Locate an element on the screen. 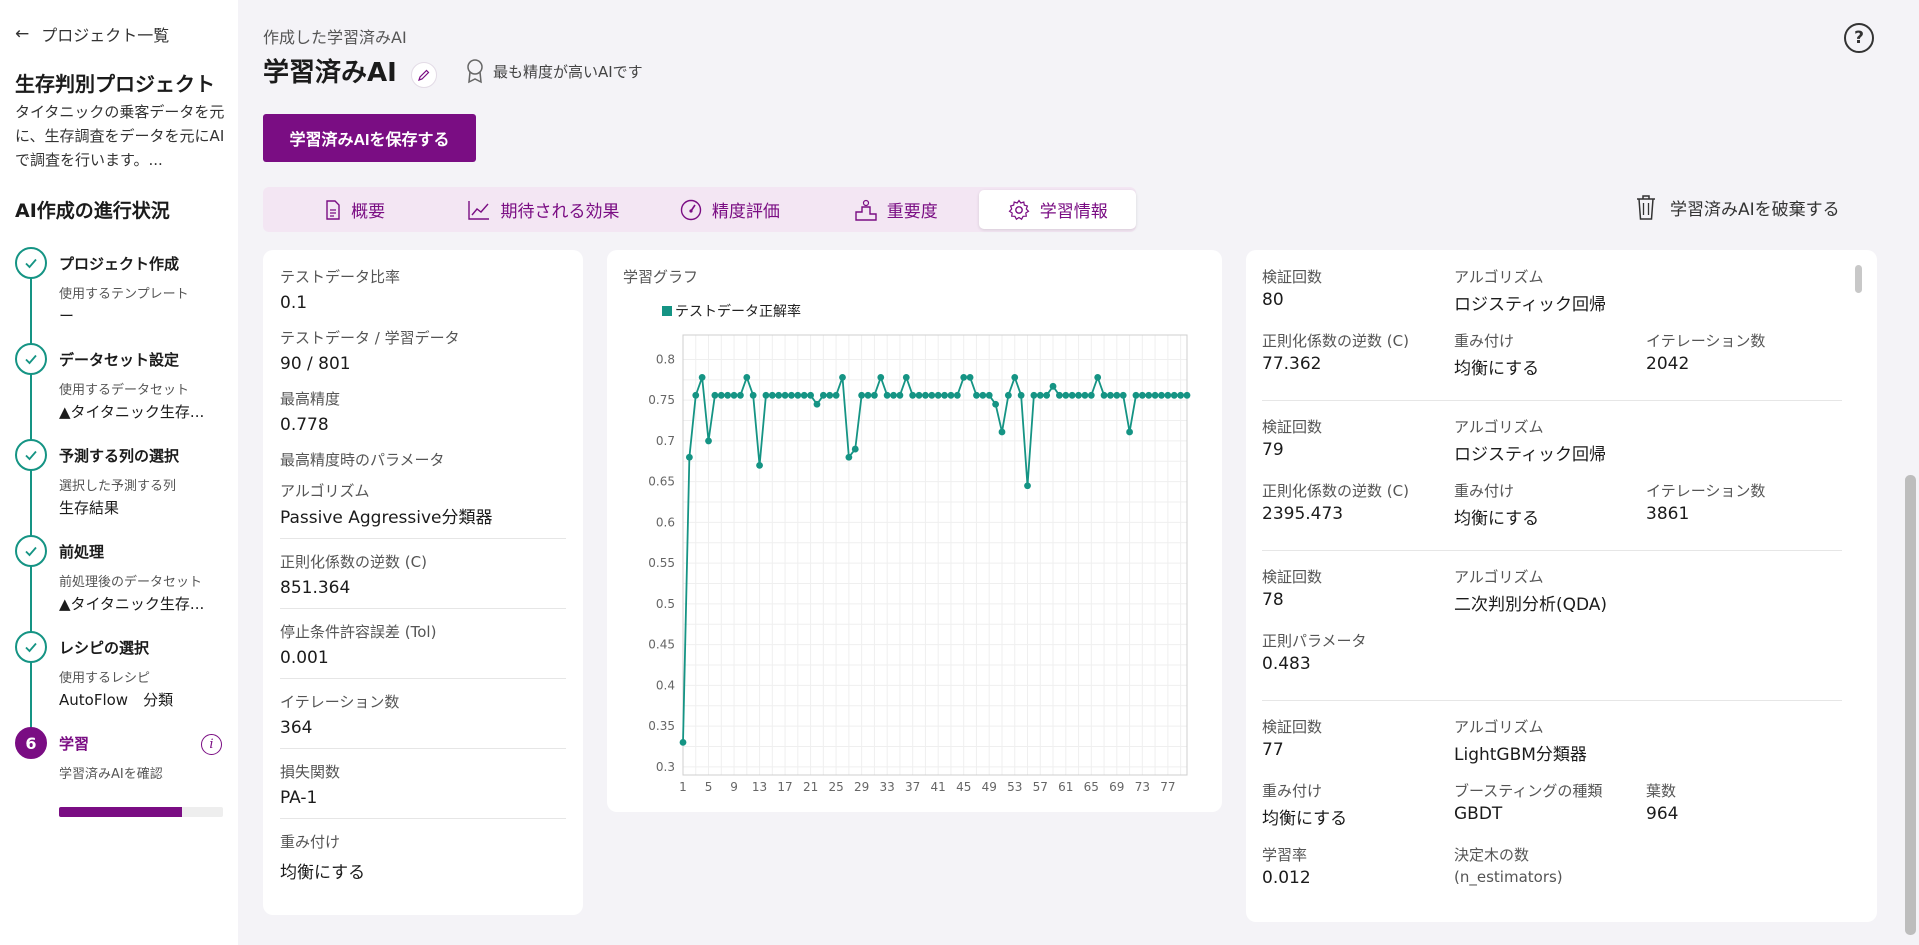 Image resolution: width=1919 pixels, height=945 pixels. trial-param-value: 2042 is located at coordinates (1668, 364).